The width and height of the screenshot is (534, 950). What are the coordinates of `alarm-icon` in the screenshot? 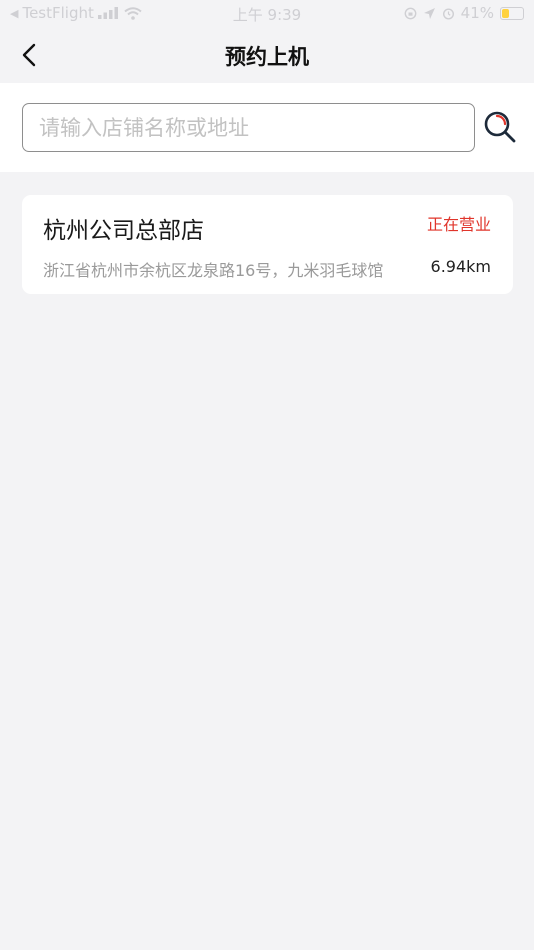 It's located at (448, 13).